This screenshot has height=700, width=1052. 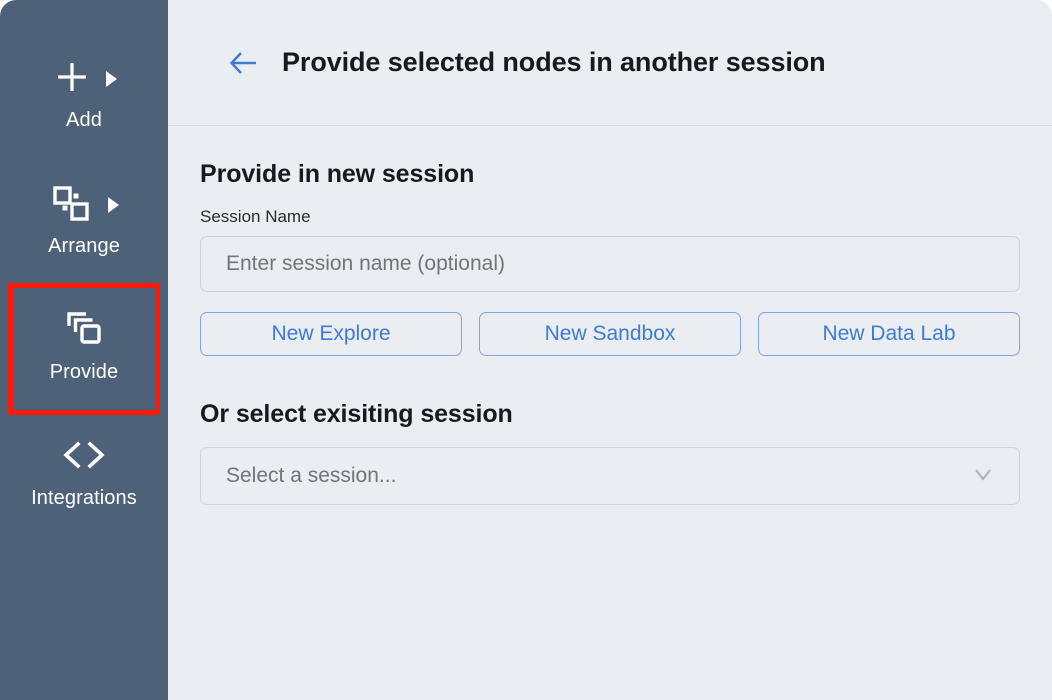 I want to click on new-session-button-row: New Explore New Sandbox New Data Lab, so click(x=610, y=334).